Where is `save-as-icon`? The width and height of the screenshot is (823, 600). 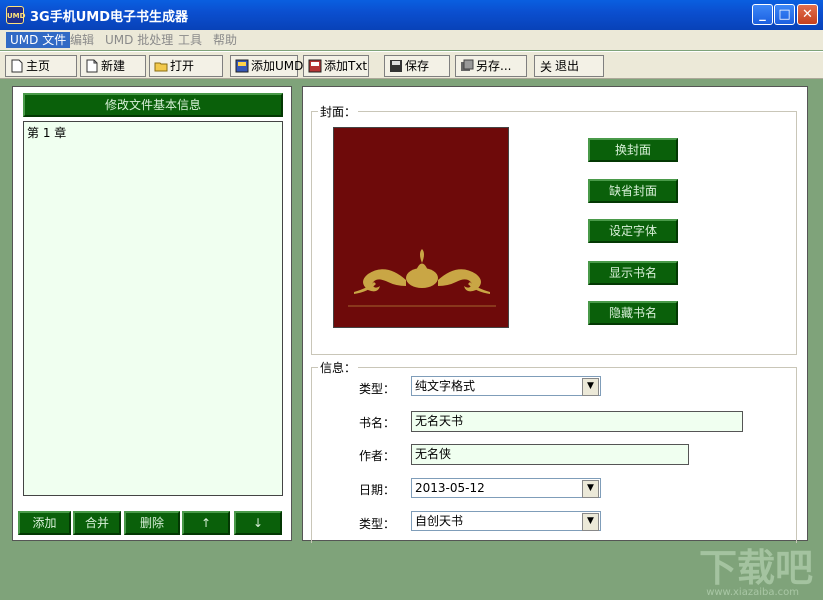 save-as-icon is located at coordinates (467, 66).